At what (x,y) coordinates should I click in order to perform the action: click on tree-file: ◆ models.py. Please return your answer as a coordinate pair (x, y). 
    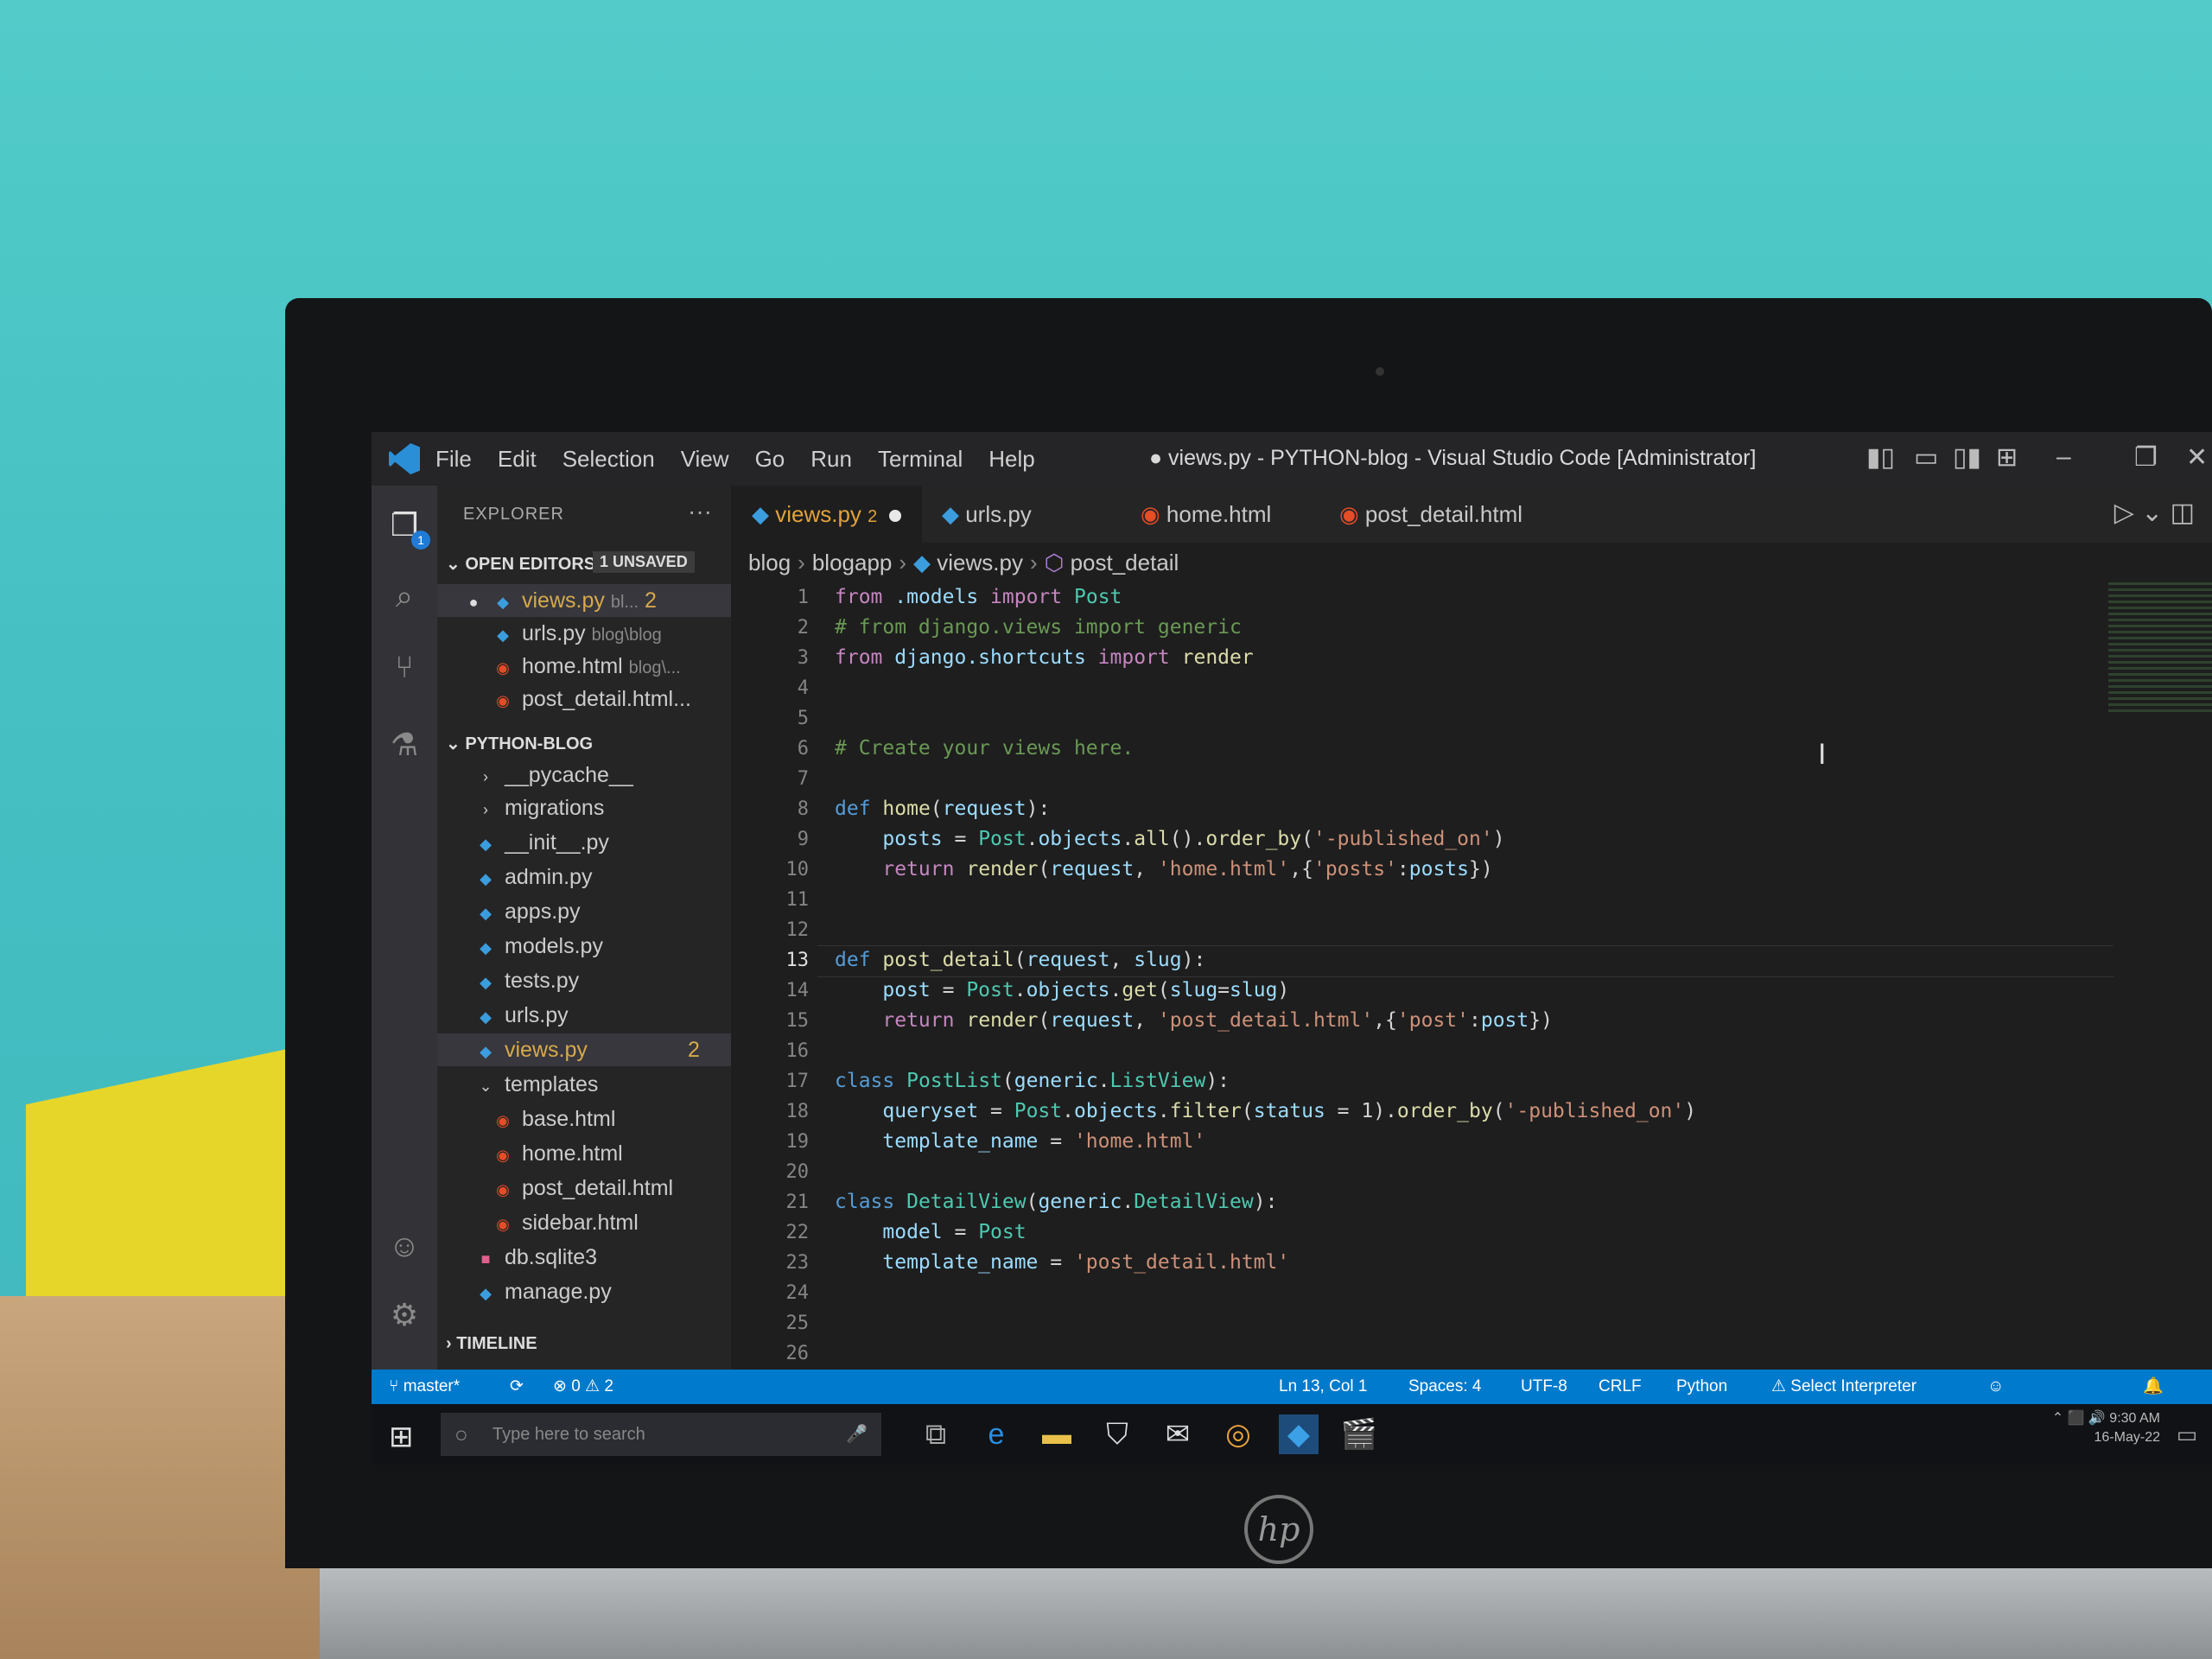
    Looking at the image, I should click on (603, 946).